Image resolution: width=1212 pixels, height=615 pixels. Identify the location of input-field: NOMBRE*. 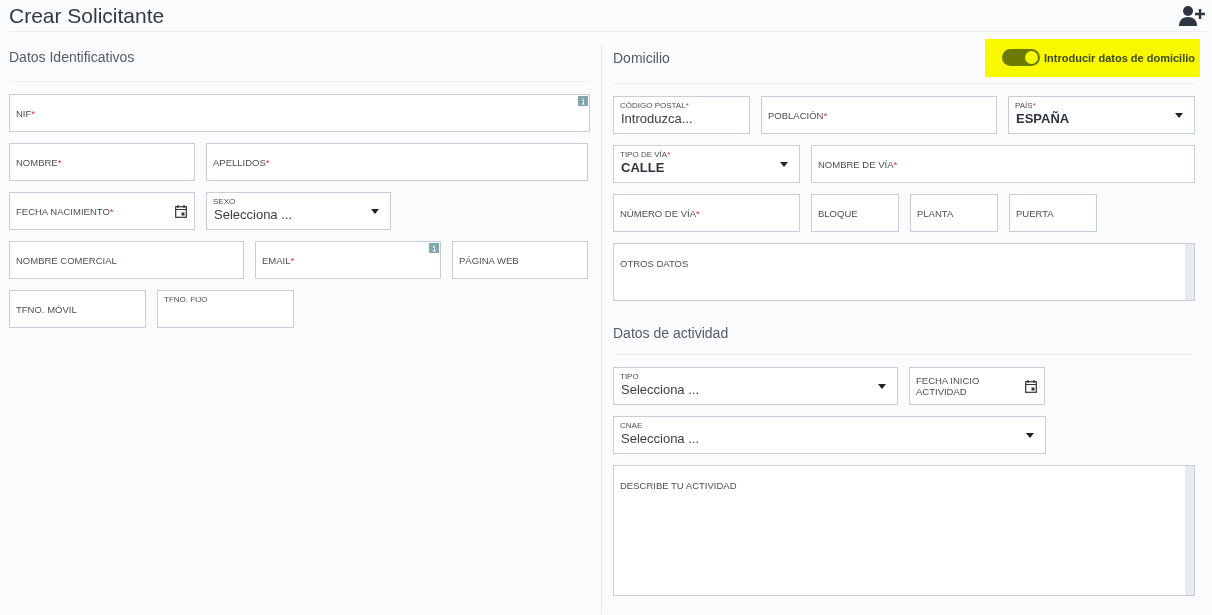
(102, 162).